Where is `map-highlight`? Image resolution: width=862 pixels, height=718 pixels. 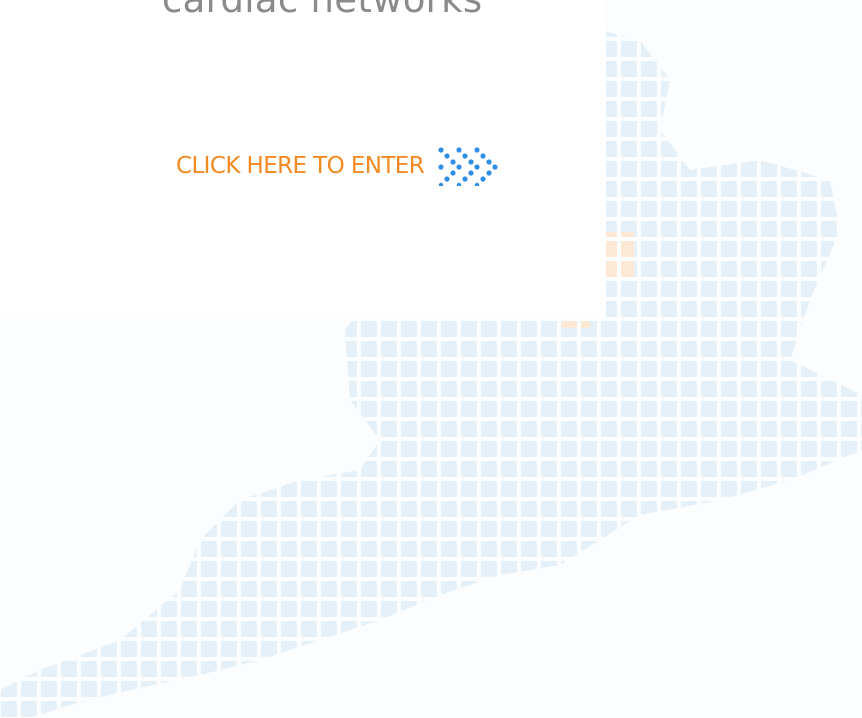
map-highlight is located at coordinates (618, 255).